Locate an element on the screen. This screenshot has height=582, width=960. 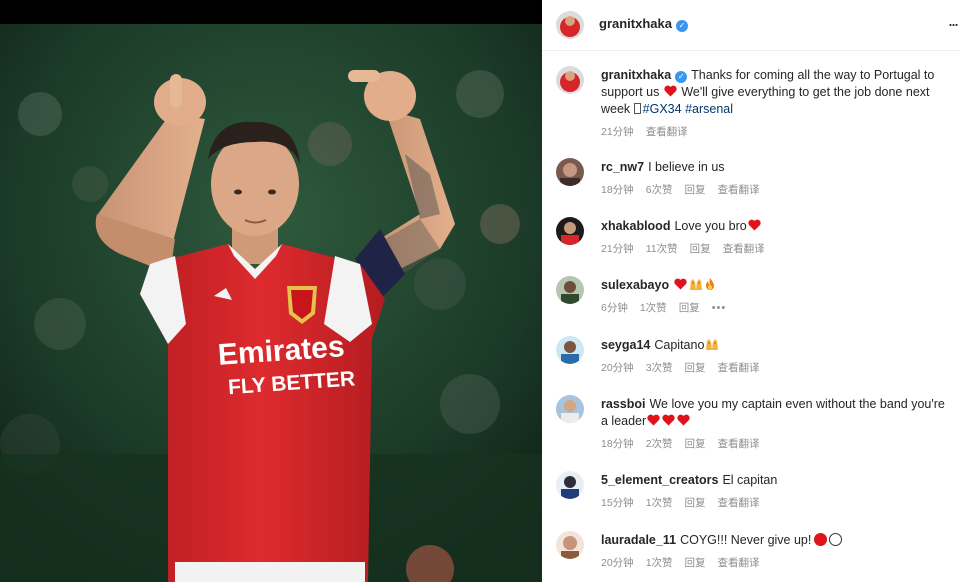
caption-meta: 21分钟 查看翻译 is located at coordinates (650, 131).